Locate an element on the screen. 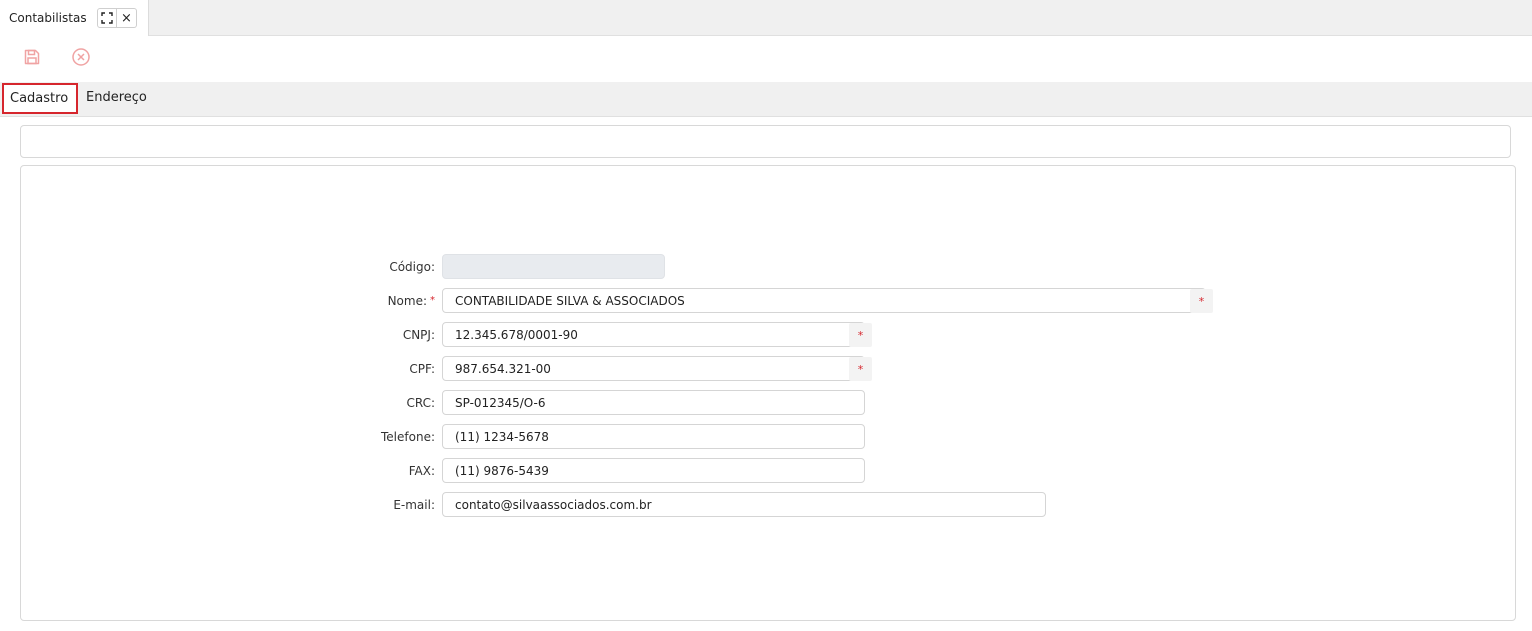 The image size is (1532, 631). cpf-field is located at coordinates (653, 368).